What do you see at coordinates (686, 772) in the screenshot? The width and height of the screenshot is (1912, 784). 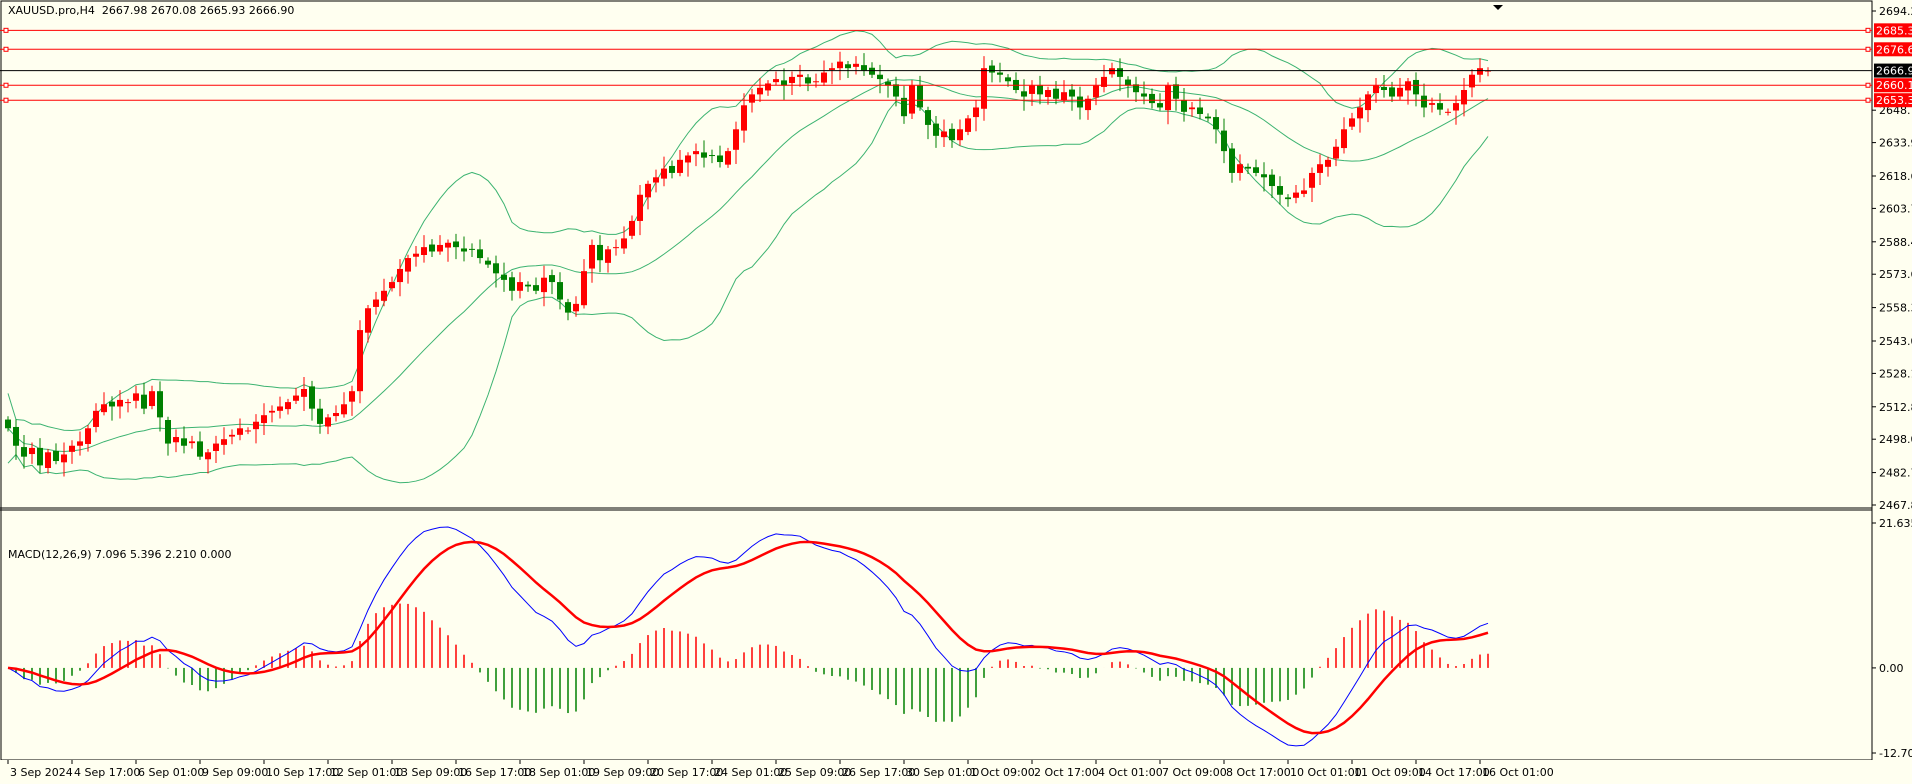 I see `time-tick-label: 20 Sep 17:00` at bounding box center [686, 772].